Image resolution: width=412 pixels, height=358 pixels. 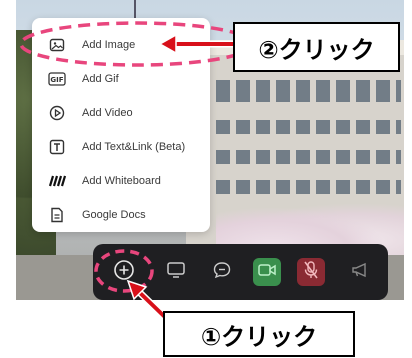 What do you see at coordinates (148, 301) in the screenshot?
I see `arrow-to-add-button` at bounding box center [148, 301].